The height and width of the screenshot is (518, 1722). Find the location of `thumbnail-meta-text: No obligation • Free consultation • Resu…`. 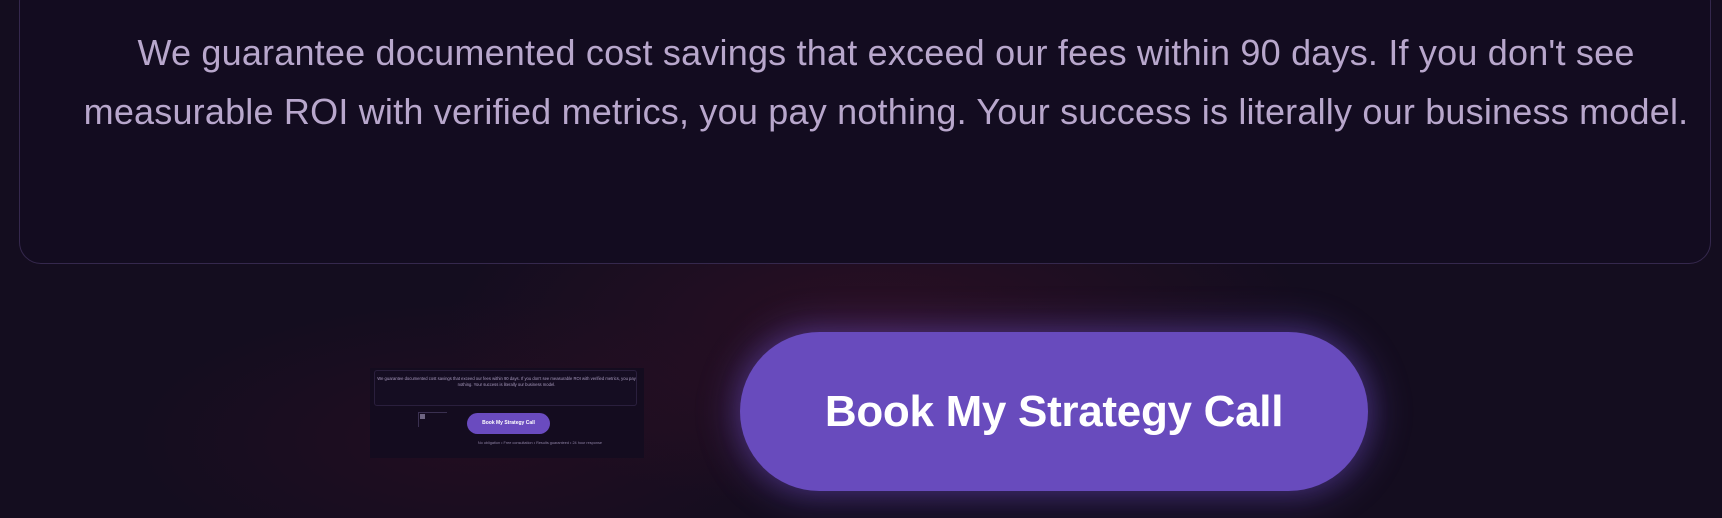

thumbnail-meta-text: No obligation • Free consultation • Resu… is located at coordinates (539, 443).